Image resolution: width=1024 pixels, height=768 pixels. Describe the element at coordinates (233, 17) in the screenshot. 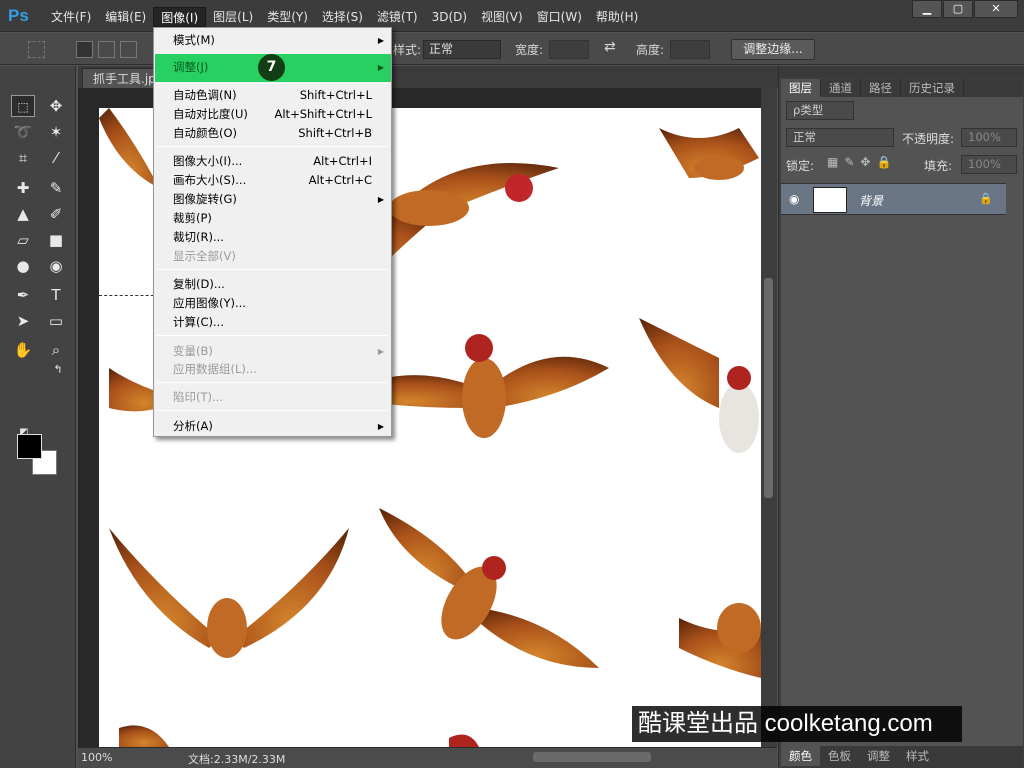

I see `menu-layer: 图层(L)` at that location.